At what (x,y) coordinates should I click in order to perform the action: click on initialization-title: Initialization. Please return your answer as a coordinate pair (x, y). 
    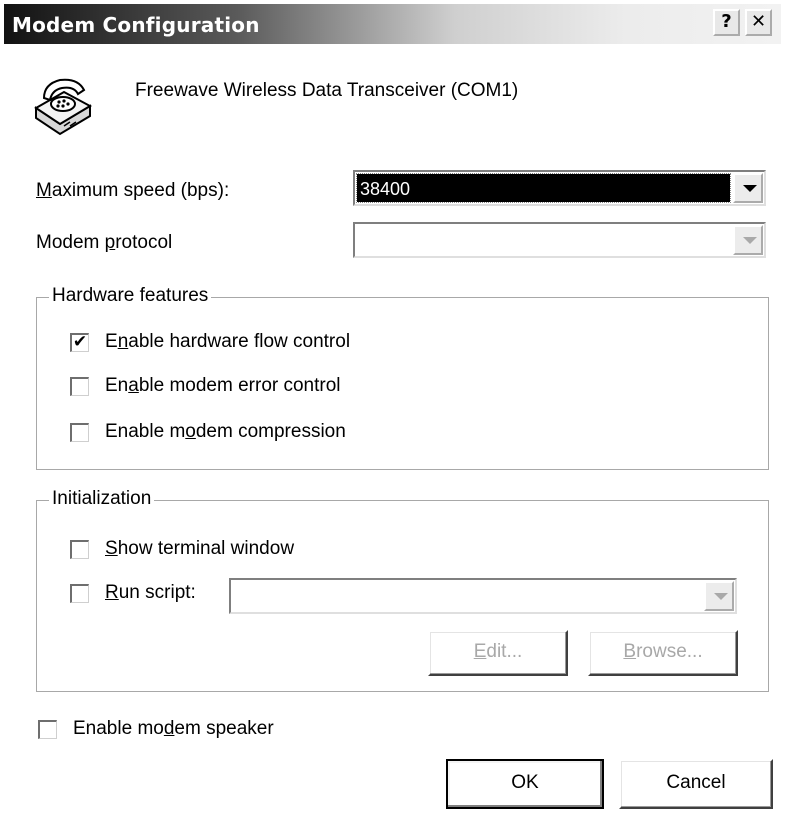
    Looking at the image, I should click on (102, 499).